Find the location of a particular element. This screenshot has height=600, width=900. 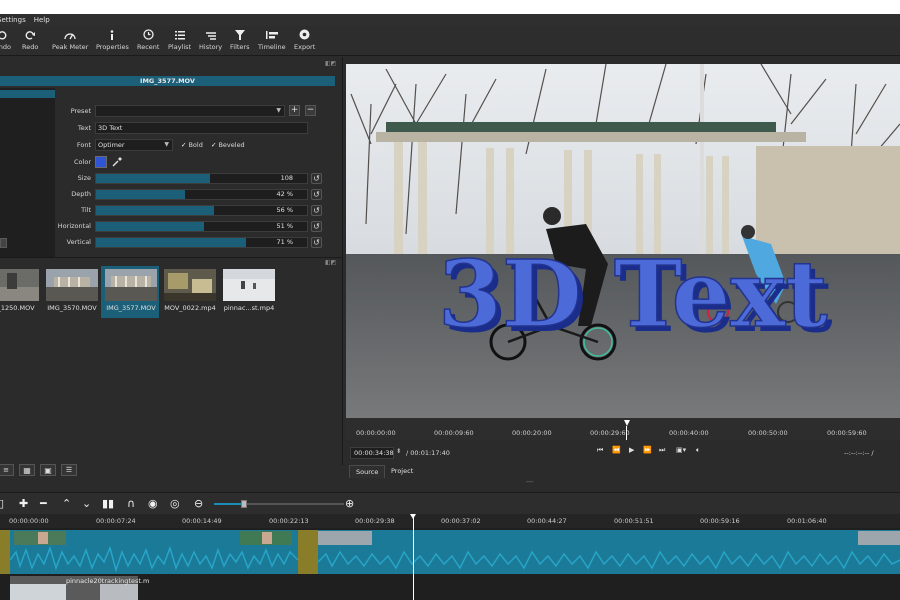

skip-next-button: ⏭ is located at coordinates (662, 450).